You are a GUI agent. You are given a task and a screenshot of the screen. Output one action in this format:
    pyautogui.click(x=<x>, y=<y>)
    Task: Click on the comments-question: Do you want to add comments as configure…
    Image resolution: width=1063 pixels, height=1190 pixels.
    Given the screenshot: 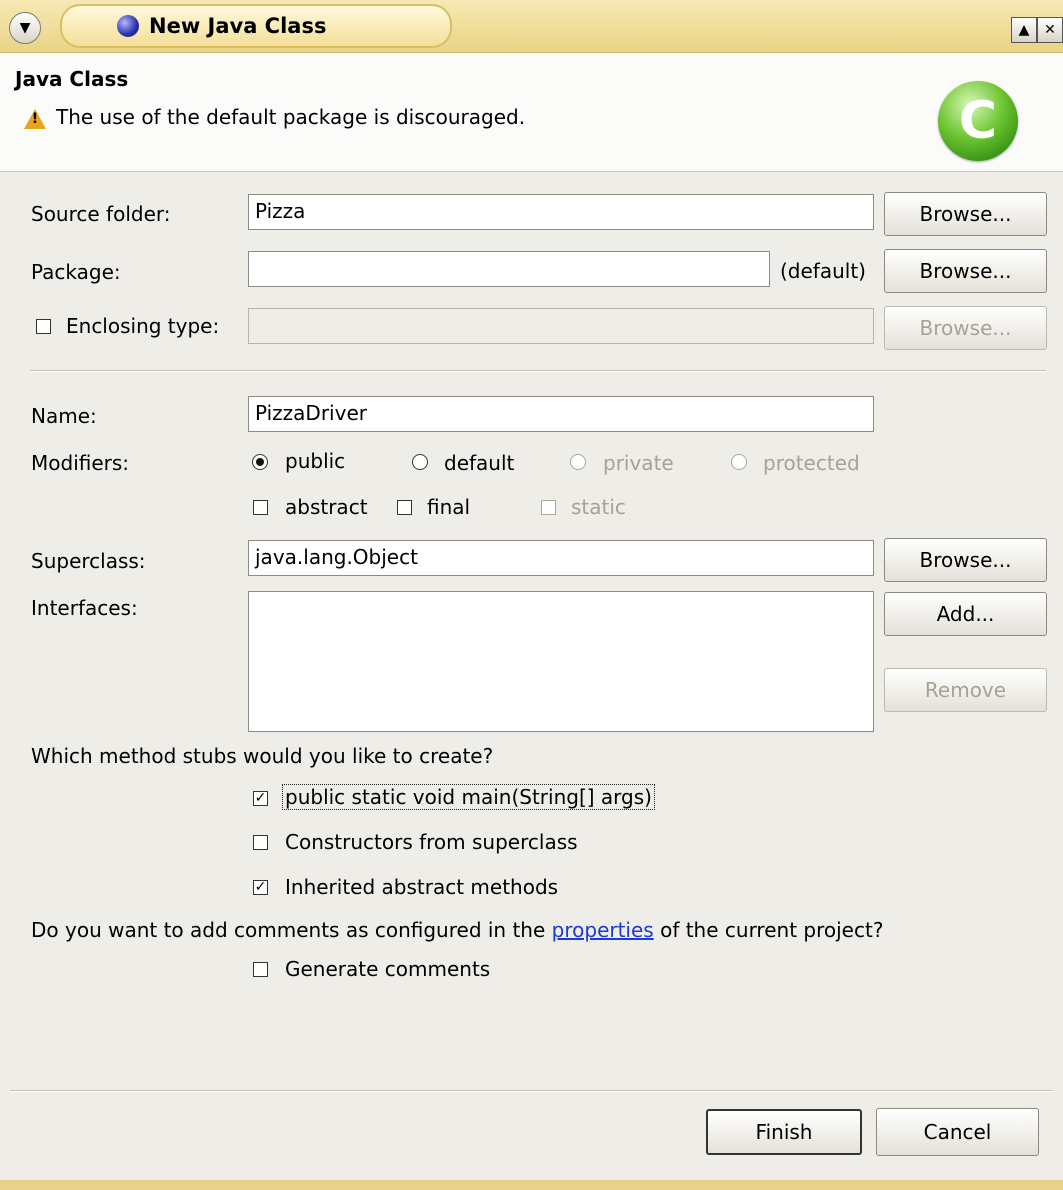 What is the action you would take?
    pyautogui.click(x=457, y=930)
    